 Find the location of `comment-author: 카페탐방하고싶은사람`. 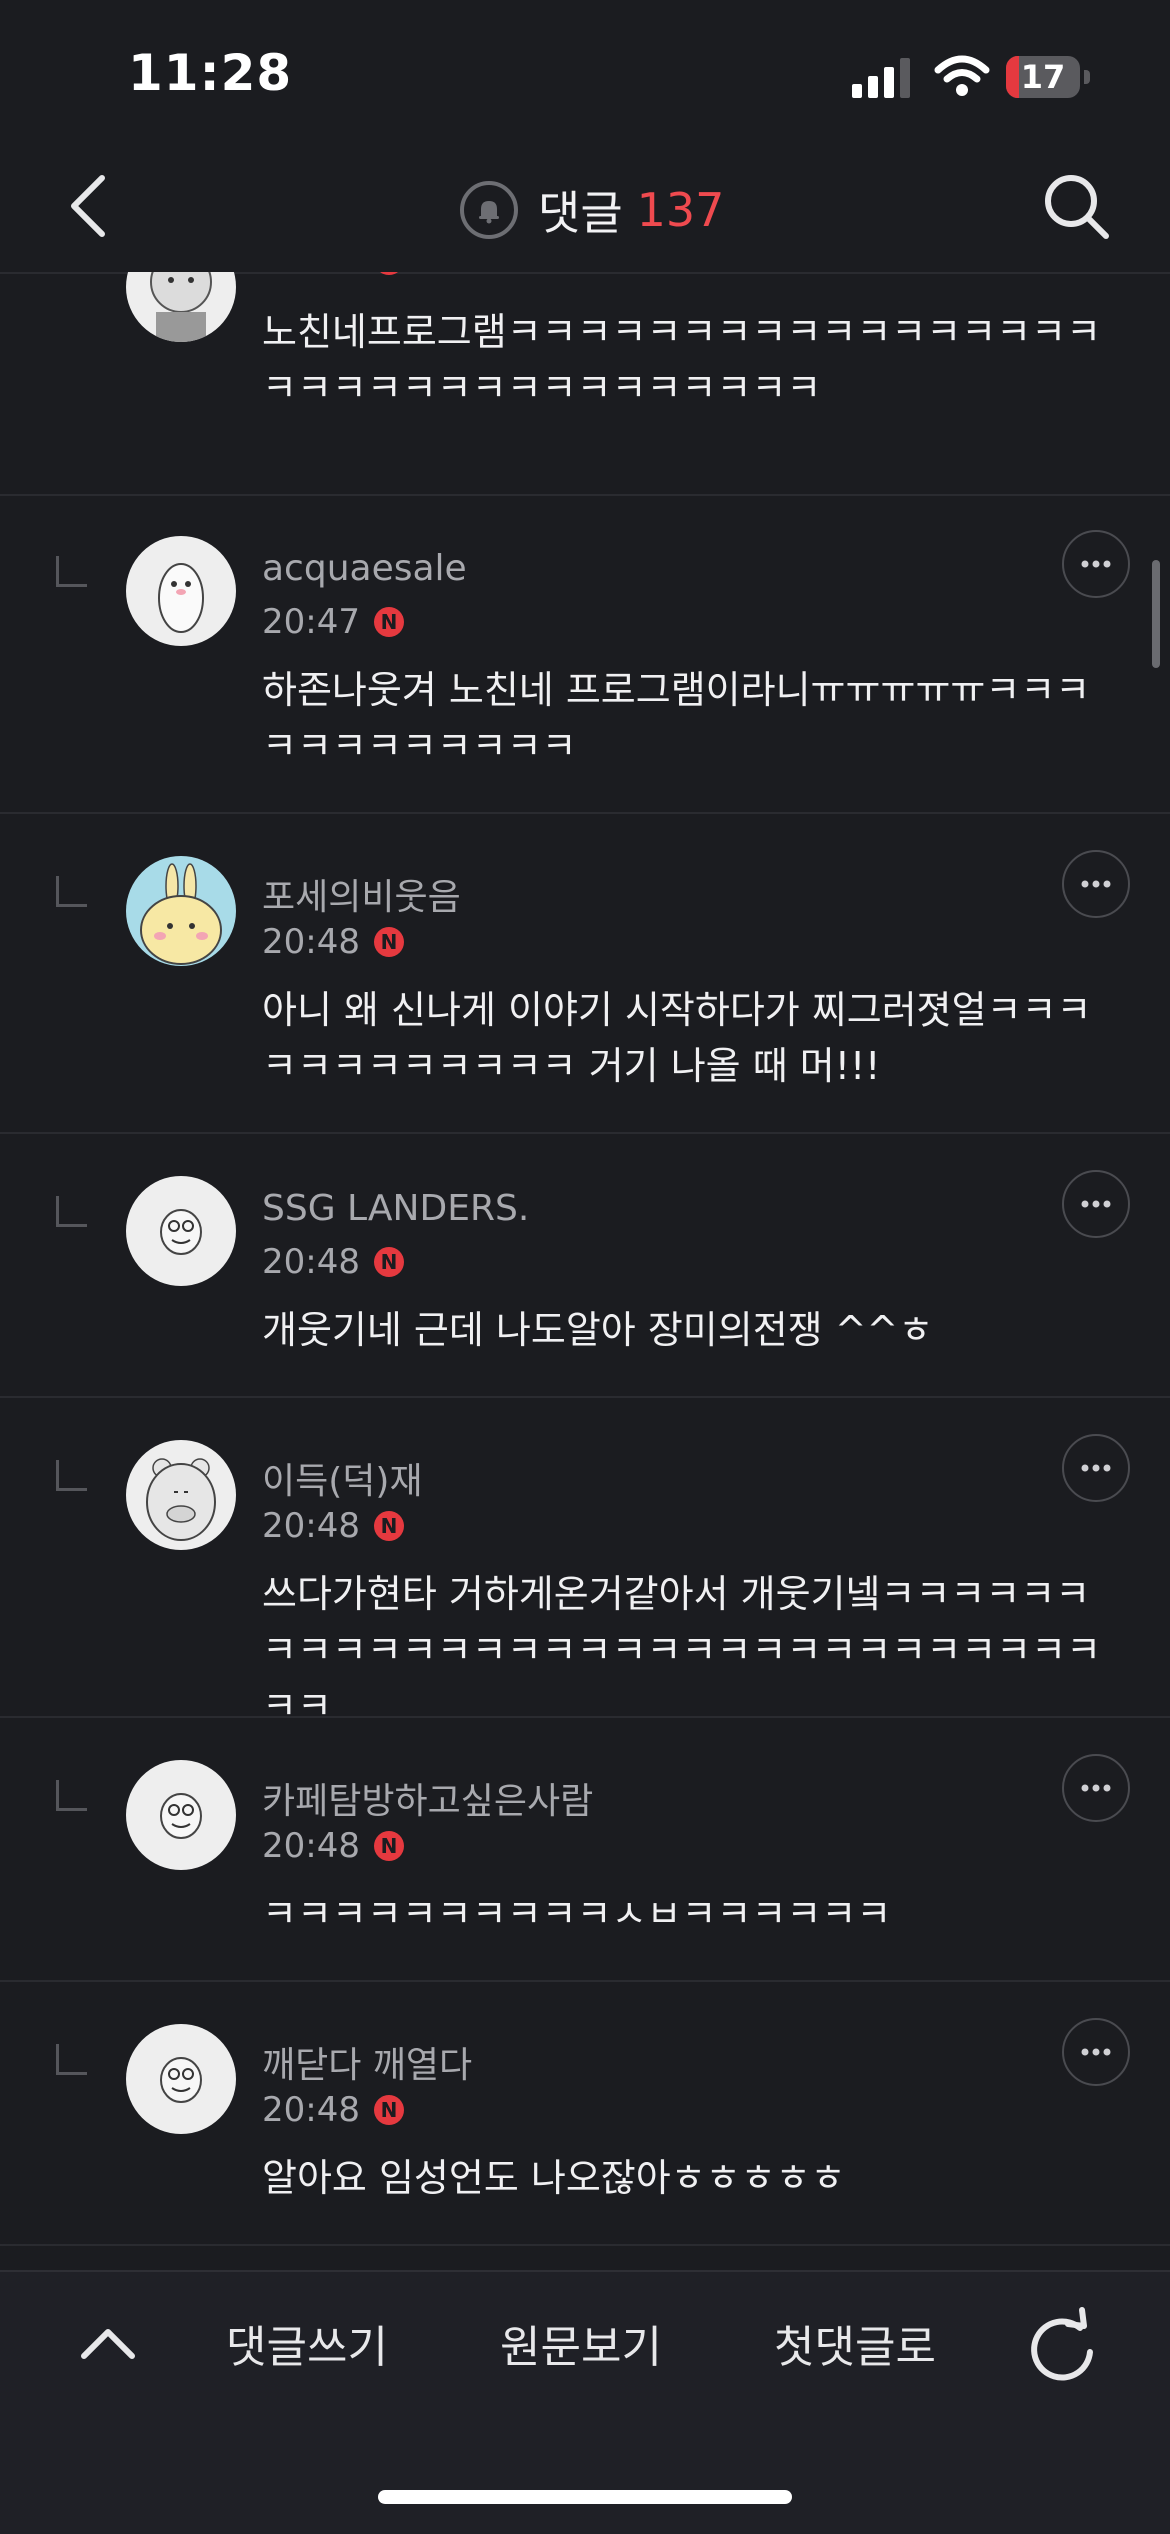

comment-author: 카페탐방하고싶은사람 is located at coordinates (427, 1798).